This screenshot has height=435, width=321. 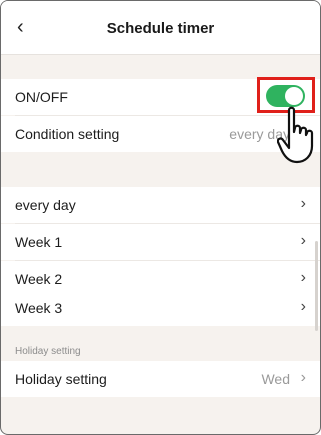 What do you see at coordinates (67, 134) in the screenshot?
I see `condition-label: Condition setting` at bounding box center [67, 134].